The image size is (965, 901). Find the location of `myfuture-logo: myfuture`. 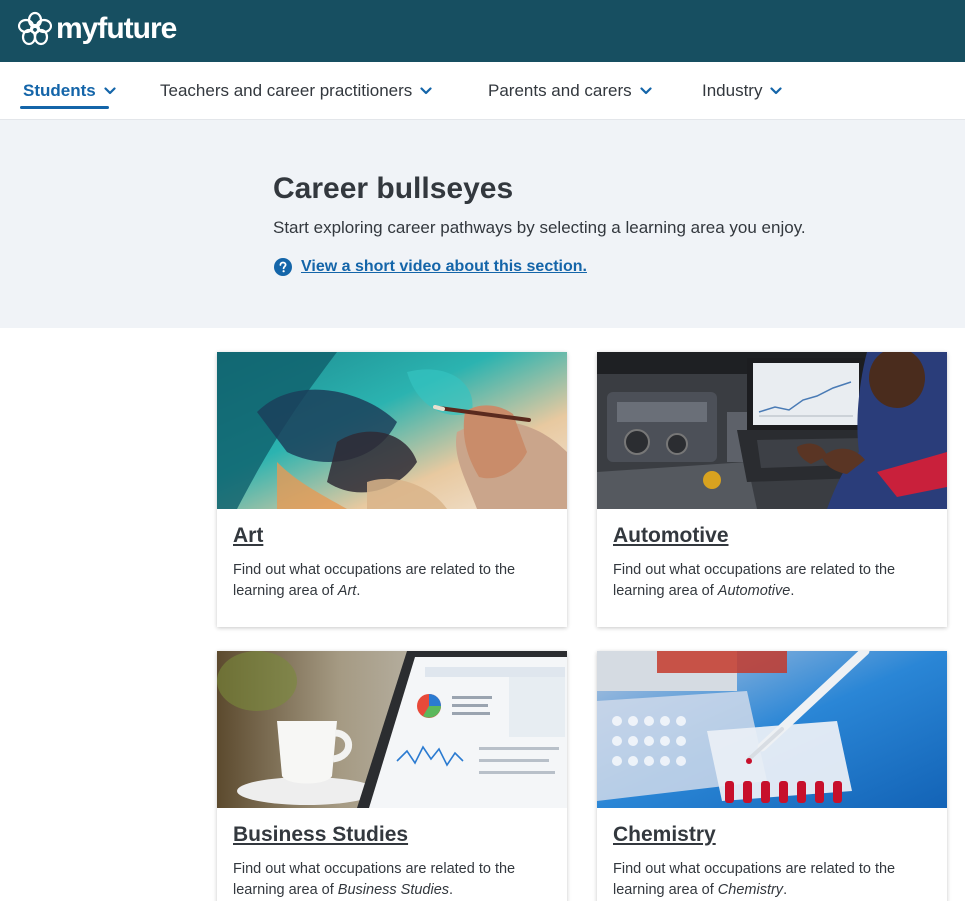

myfuture-logo: myfuture is located at coordinates (97, 29).